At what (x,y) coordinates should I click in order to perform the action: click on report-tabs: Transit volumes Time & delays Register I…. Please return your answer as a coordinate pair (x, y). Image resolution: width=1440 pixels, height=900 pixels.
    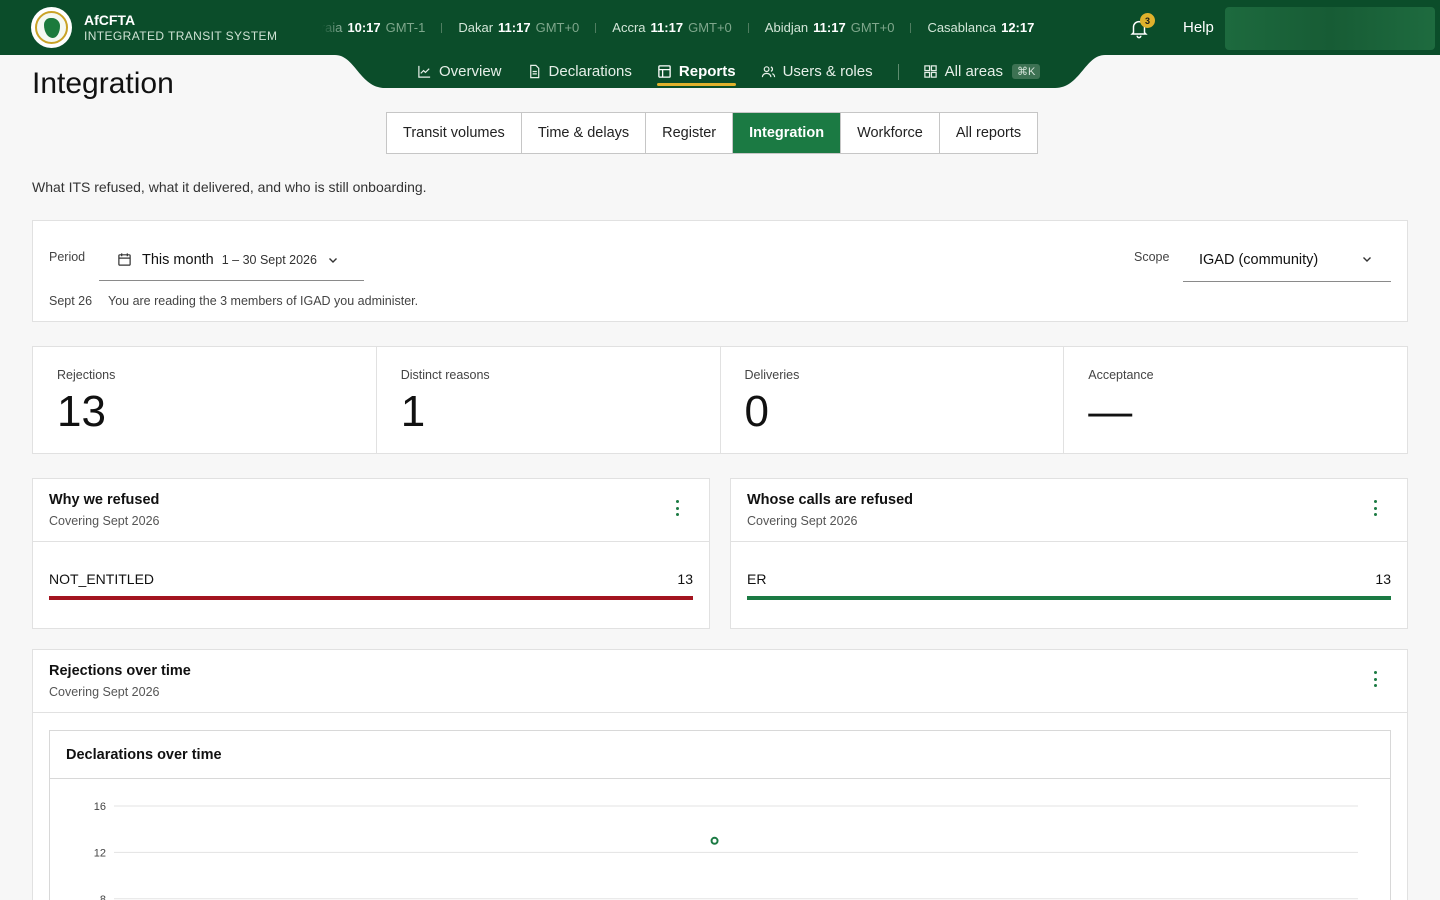
    Looking at the image, I should click on (712, 133).